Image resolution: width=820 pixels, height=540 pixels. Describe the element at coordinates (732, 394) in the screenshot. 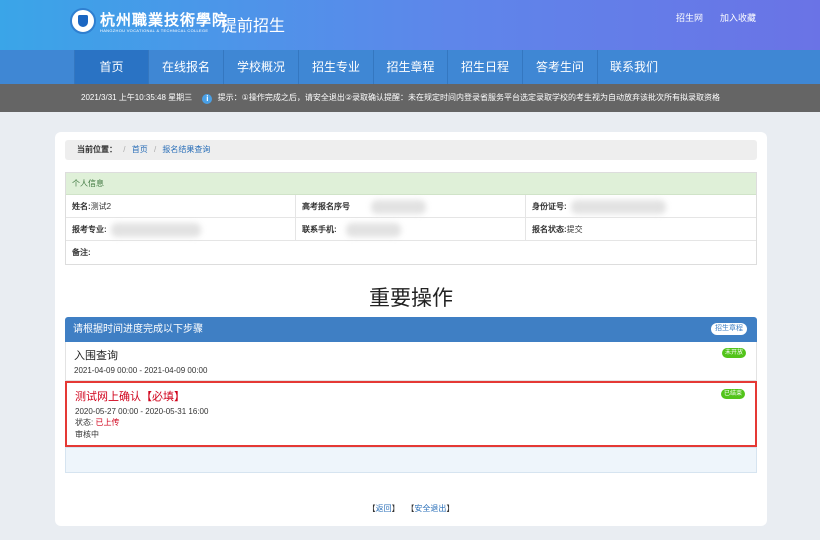

I see `status-badge: 已结束` at that location.